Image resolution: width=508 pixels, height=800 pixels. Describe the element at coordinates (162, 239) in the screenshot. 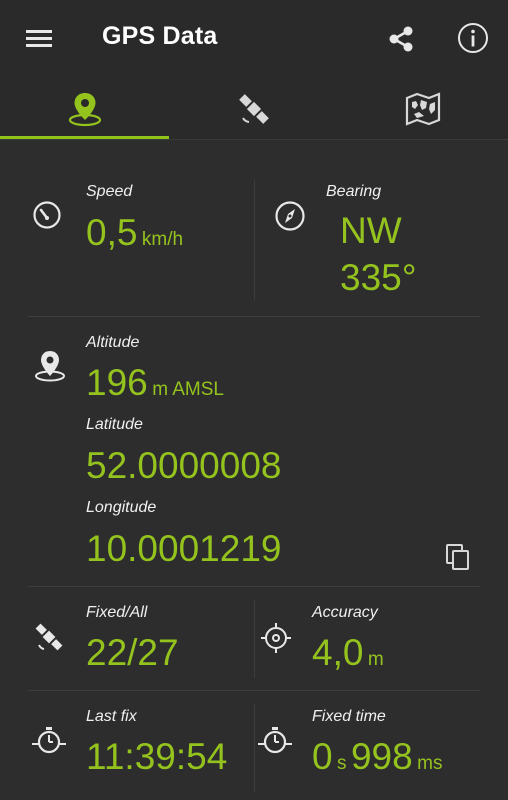

I see `speed-unit: km/h` at that location.